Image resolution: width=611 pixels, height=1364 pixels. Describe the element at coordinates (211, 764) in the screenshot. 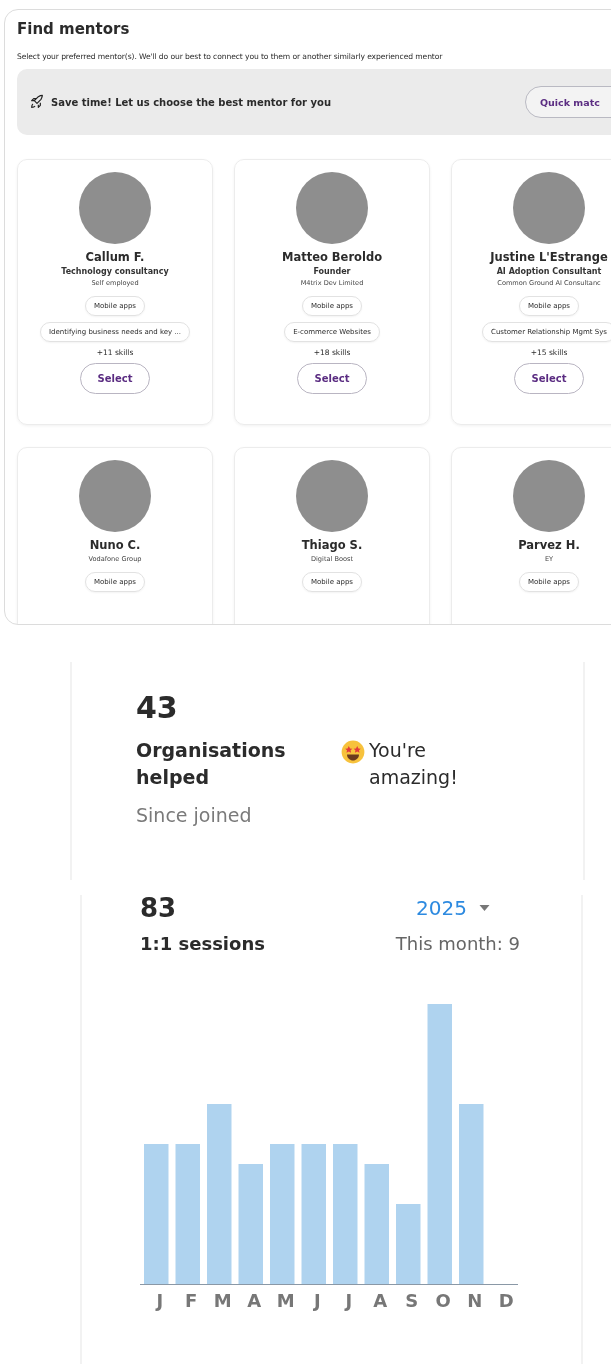

I see `organisations-label: Organisations helped` at that location.